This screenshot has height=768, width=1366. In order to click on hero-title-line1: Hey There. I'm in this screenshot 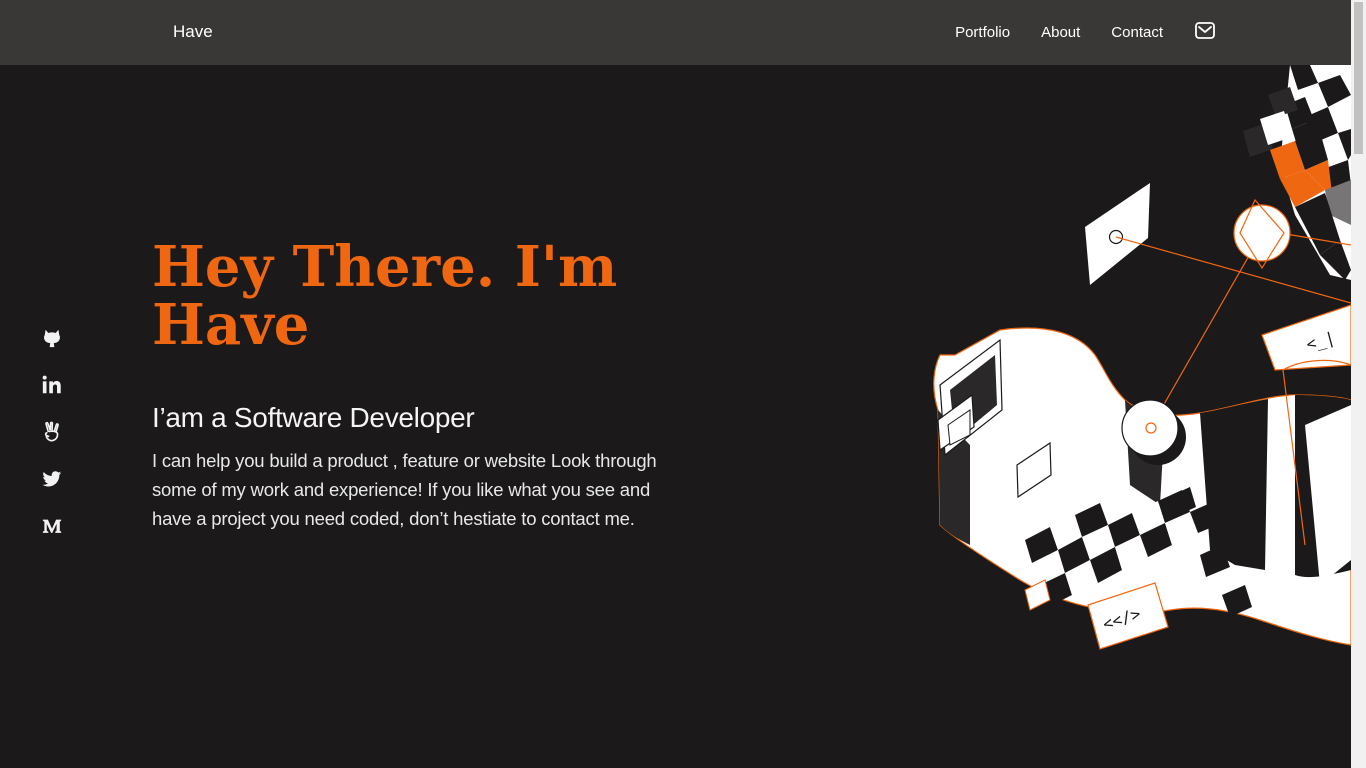, I will do `click(385, 267)`.